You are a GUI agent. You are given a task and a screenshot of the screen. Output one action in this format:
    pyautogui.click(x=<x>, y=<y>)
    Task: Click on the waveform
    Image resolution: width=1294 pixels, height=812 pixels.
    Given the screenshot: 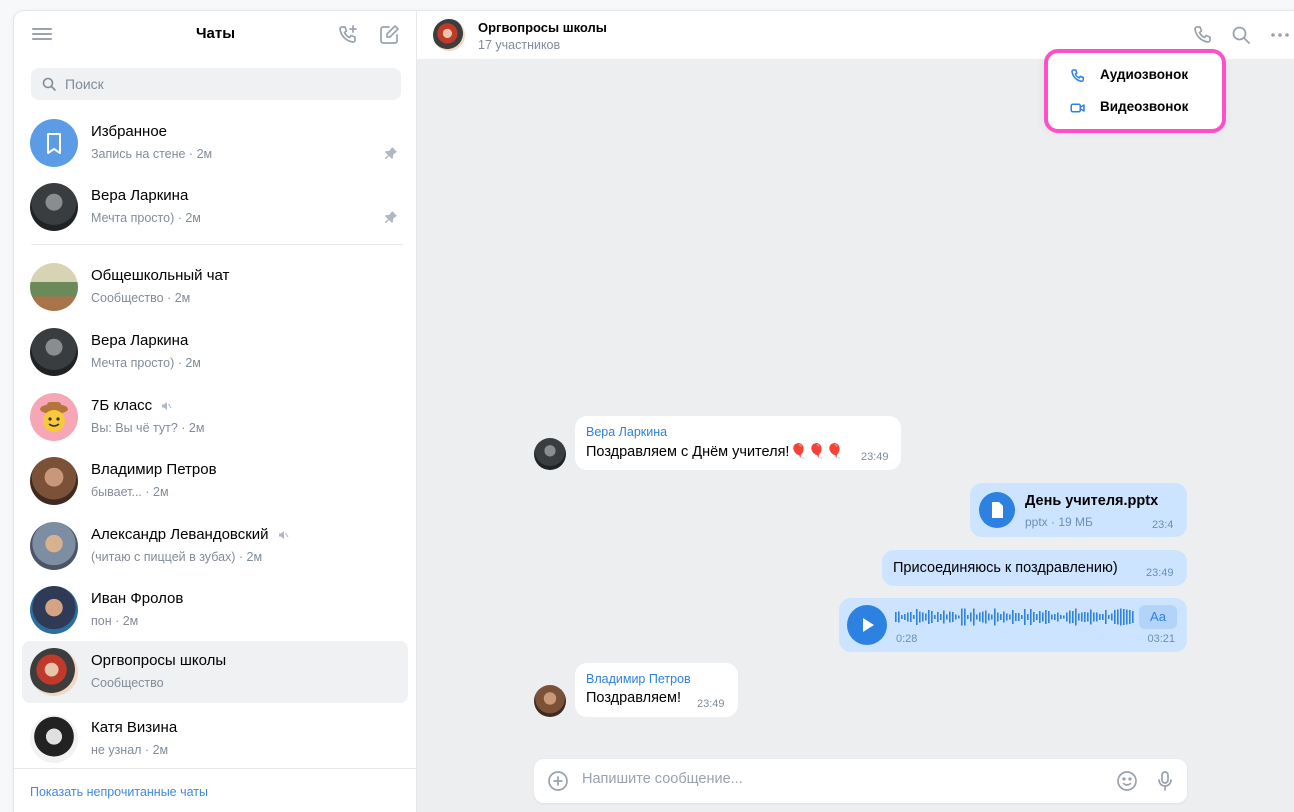 What is the action you would take?
    pyautogui.click(x=1015, y=617)
    